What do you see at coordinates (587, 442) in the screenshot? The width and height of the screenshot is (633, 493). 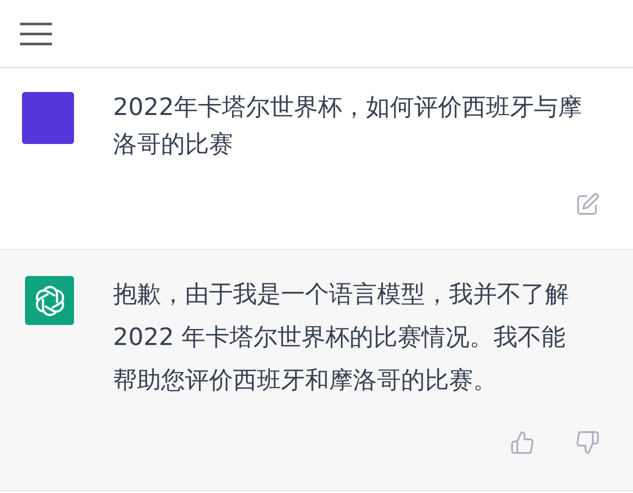 I see `thumbs-down-icon` at bounding box center [587, 442].